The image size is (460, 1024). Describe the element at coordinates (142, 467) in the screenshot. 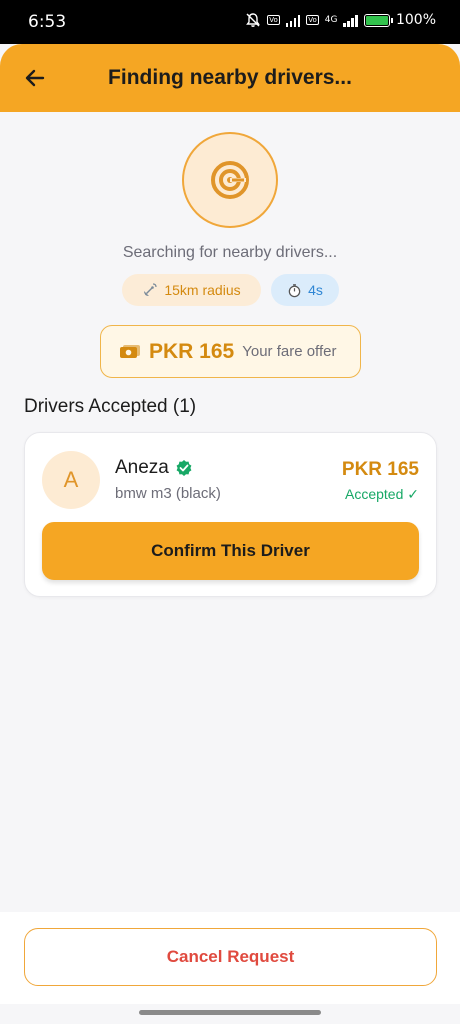

I see `driver-name: Aneza` at that location.